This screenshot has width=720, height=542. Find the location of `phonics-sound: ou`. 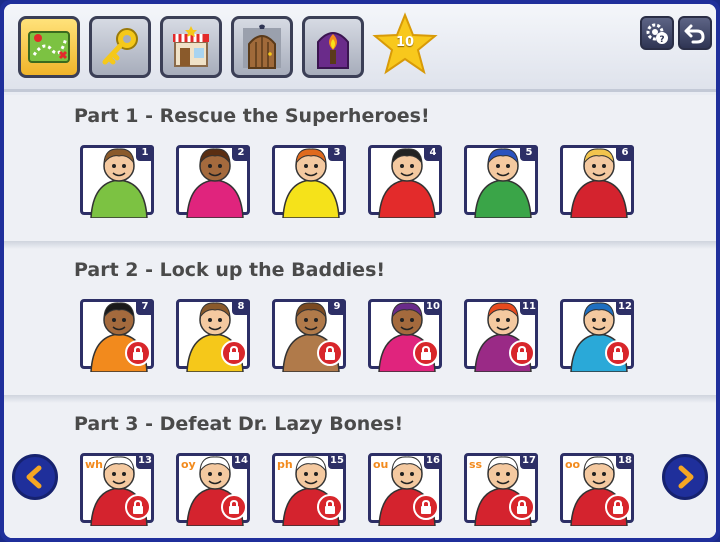

phonics-sound: ou is located at coordinates (381, 464).